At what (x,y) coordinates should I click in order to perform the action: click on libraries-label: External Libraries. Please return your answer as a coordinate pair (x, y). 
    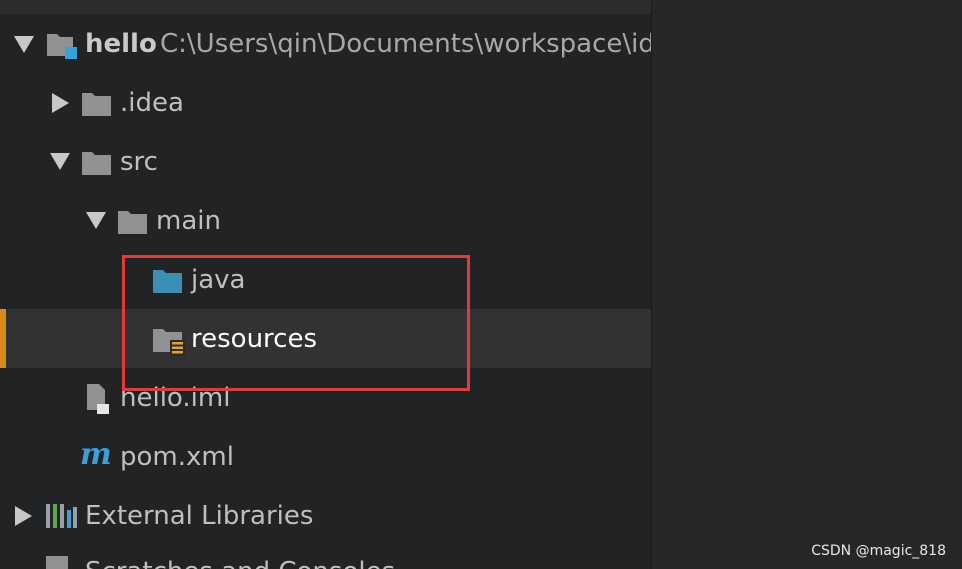
    Looking at the image, I should click on (199, 516).